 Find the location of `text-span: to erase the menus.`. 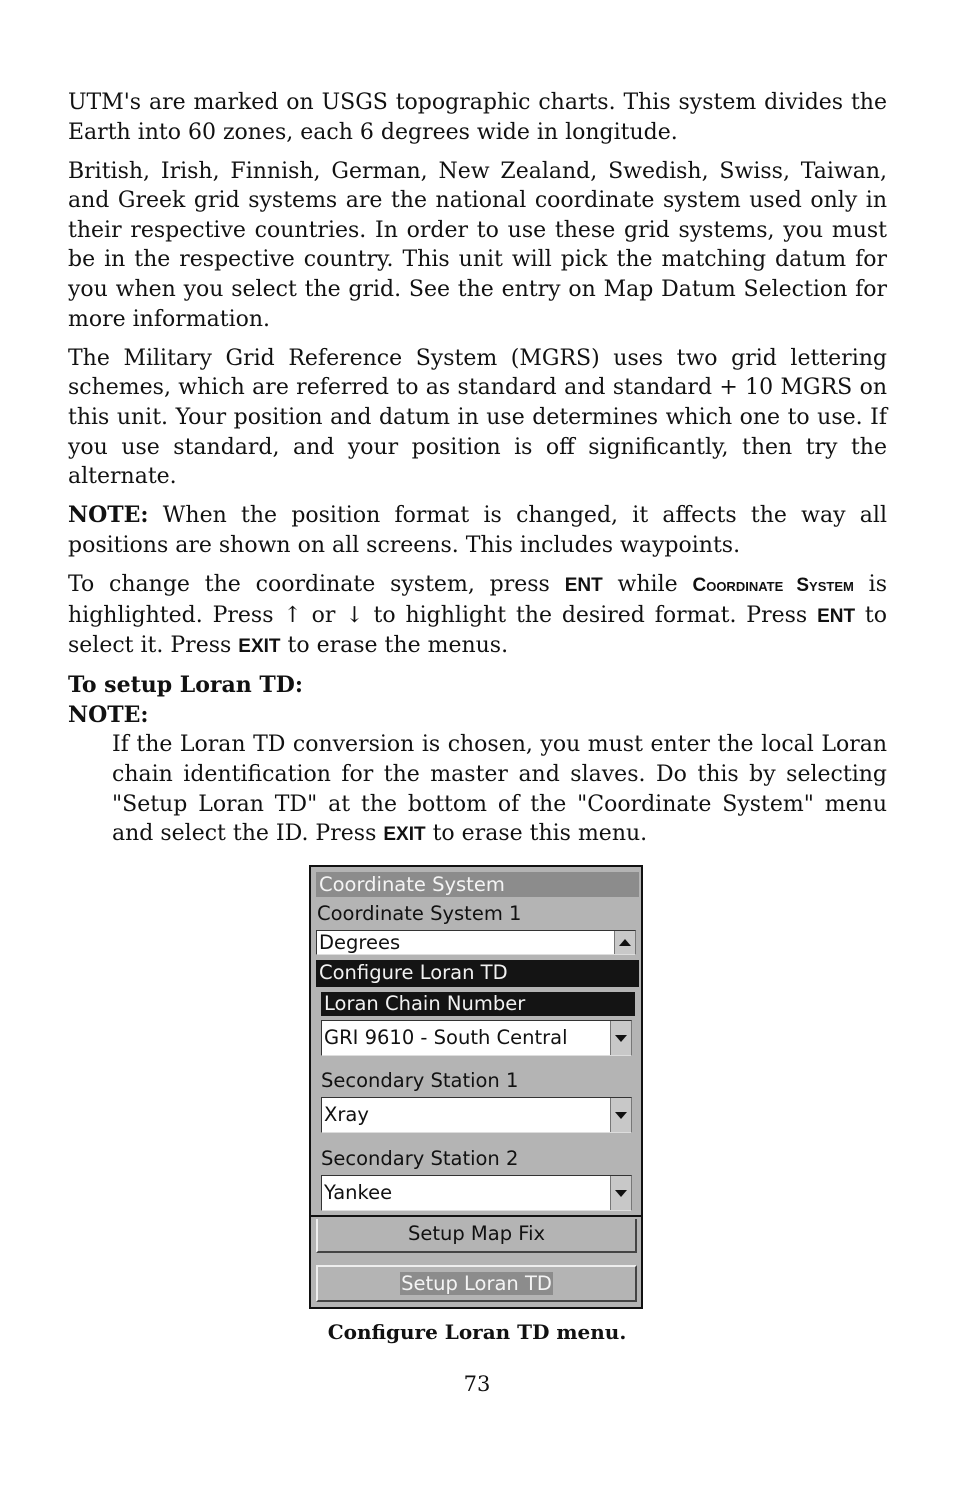

text-span: to erase the menus. is located at coordinates (394, 646).